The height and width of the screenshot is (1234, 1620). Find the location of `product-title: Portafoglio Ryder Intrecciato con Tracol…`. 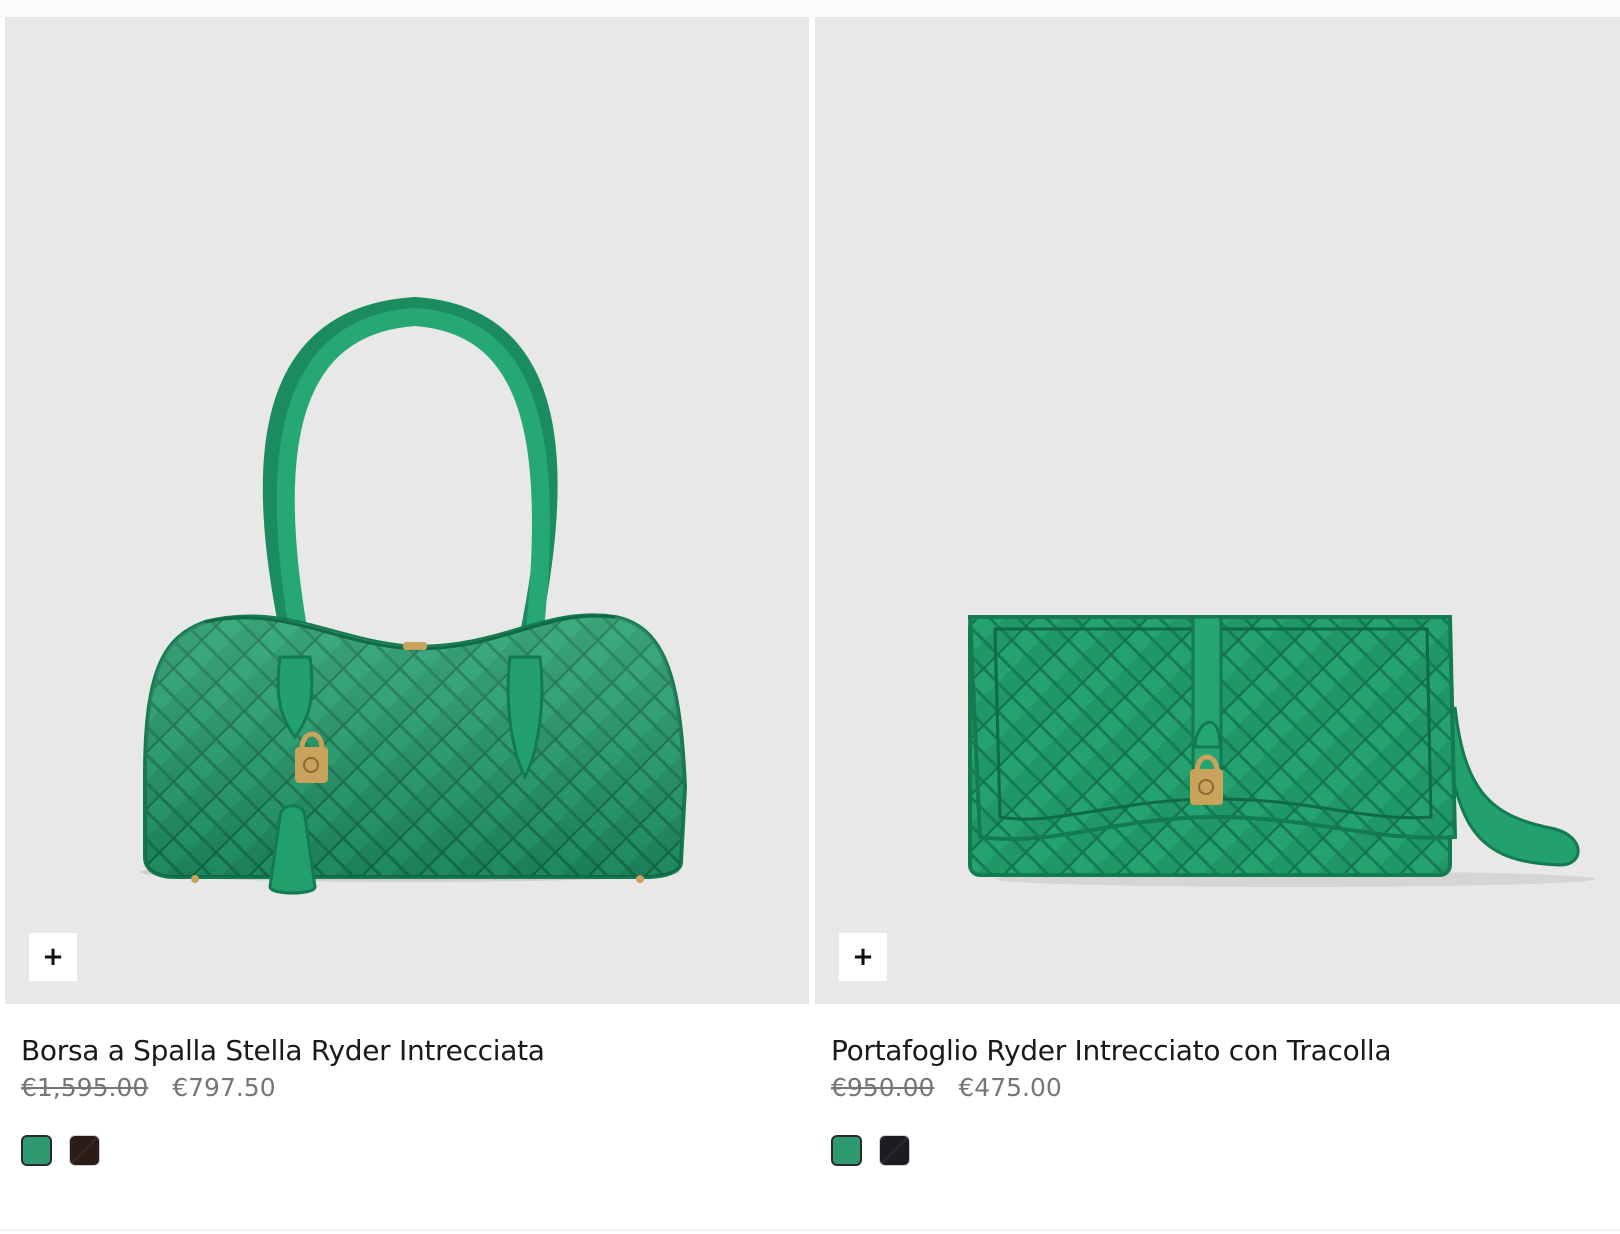

product-title: Portafoglio Ryder Intrecciato con Tracol… is located at coordinates (1111, 1050).